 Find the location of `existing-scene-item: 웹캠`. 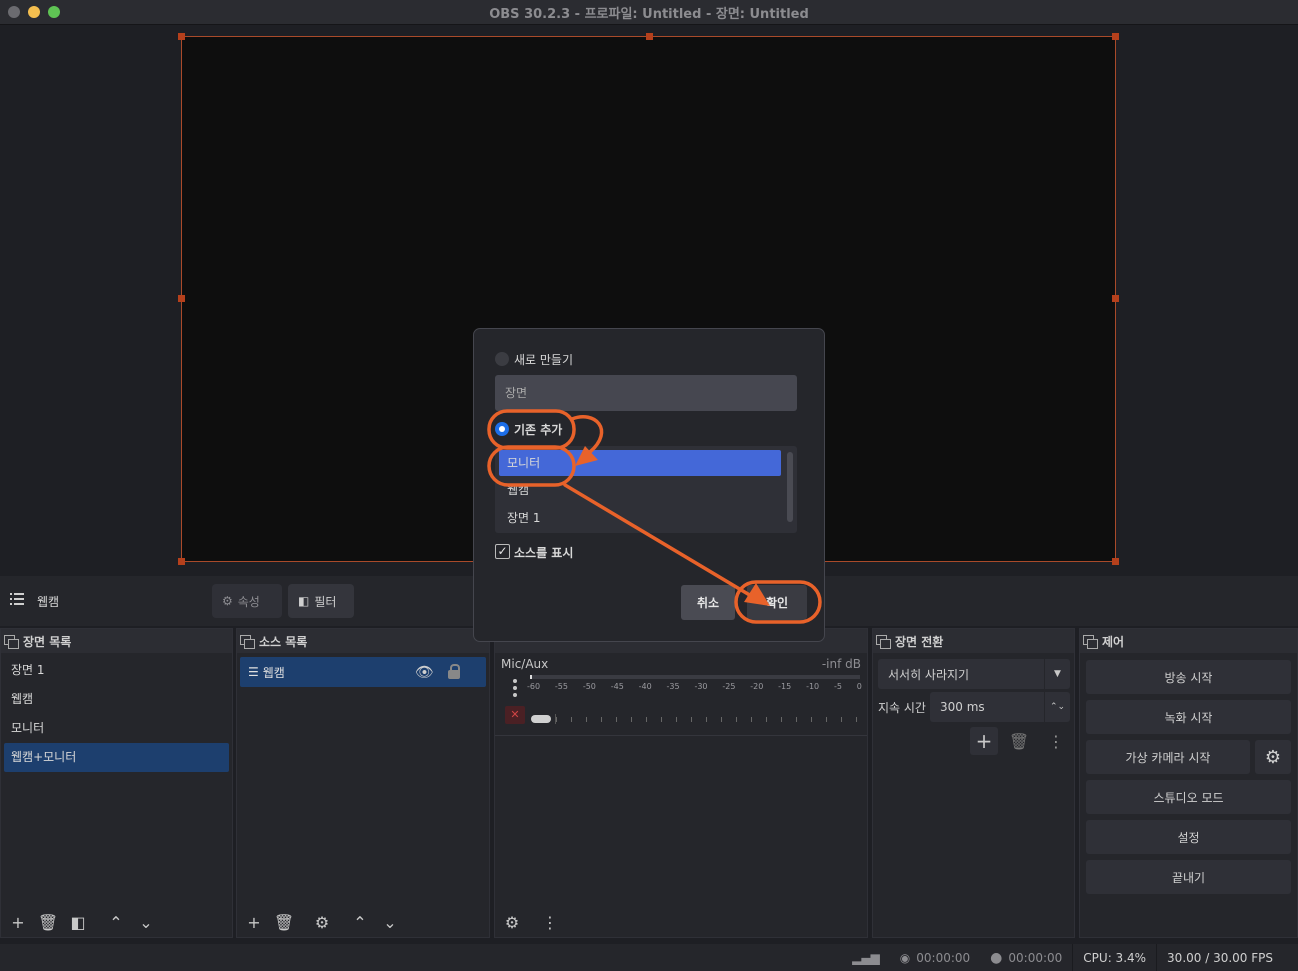

existing-scene-item: 웹캠 is located at coordinates (646, 490).